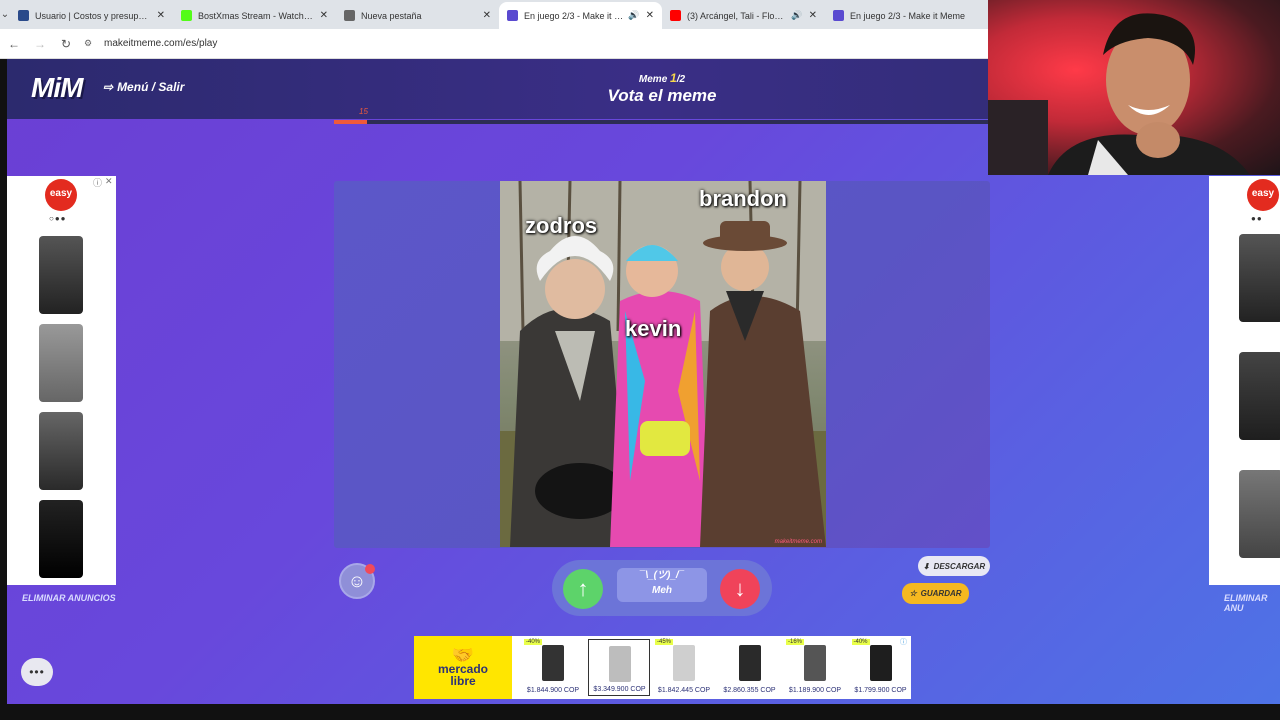 The width and height of the screenshot is (1280, 720). What do you see at coordinates (561, 225) in the screenshot?
I see `meme-caption: zodros` at bounding box center [561, 225].